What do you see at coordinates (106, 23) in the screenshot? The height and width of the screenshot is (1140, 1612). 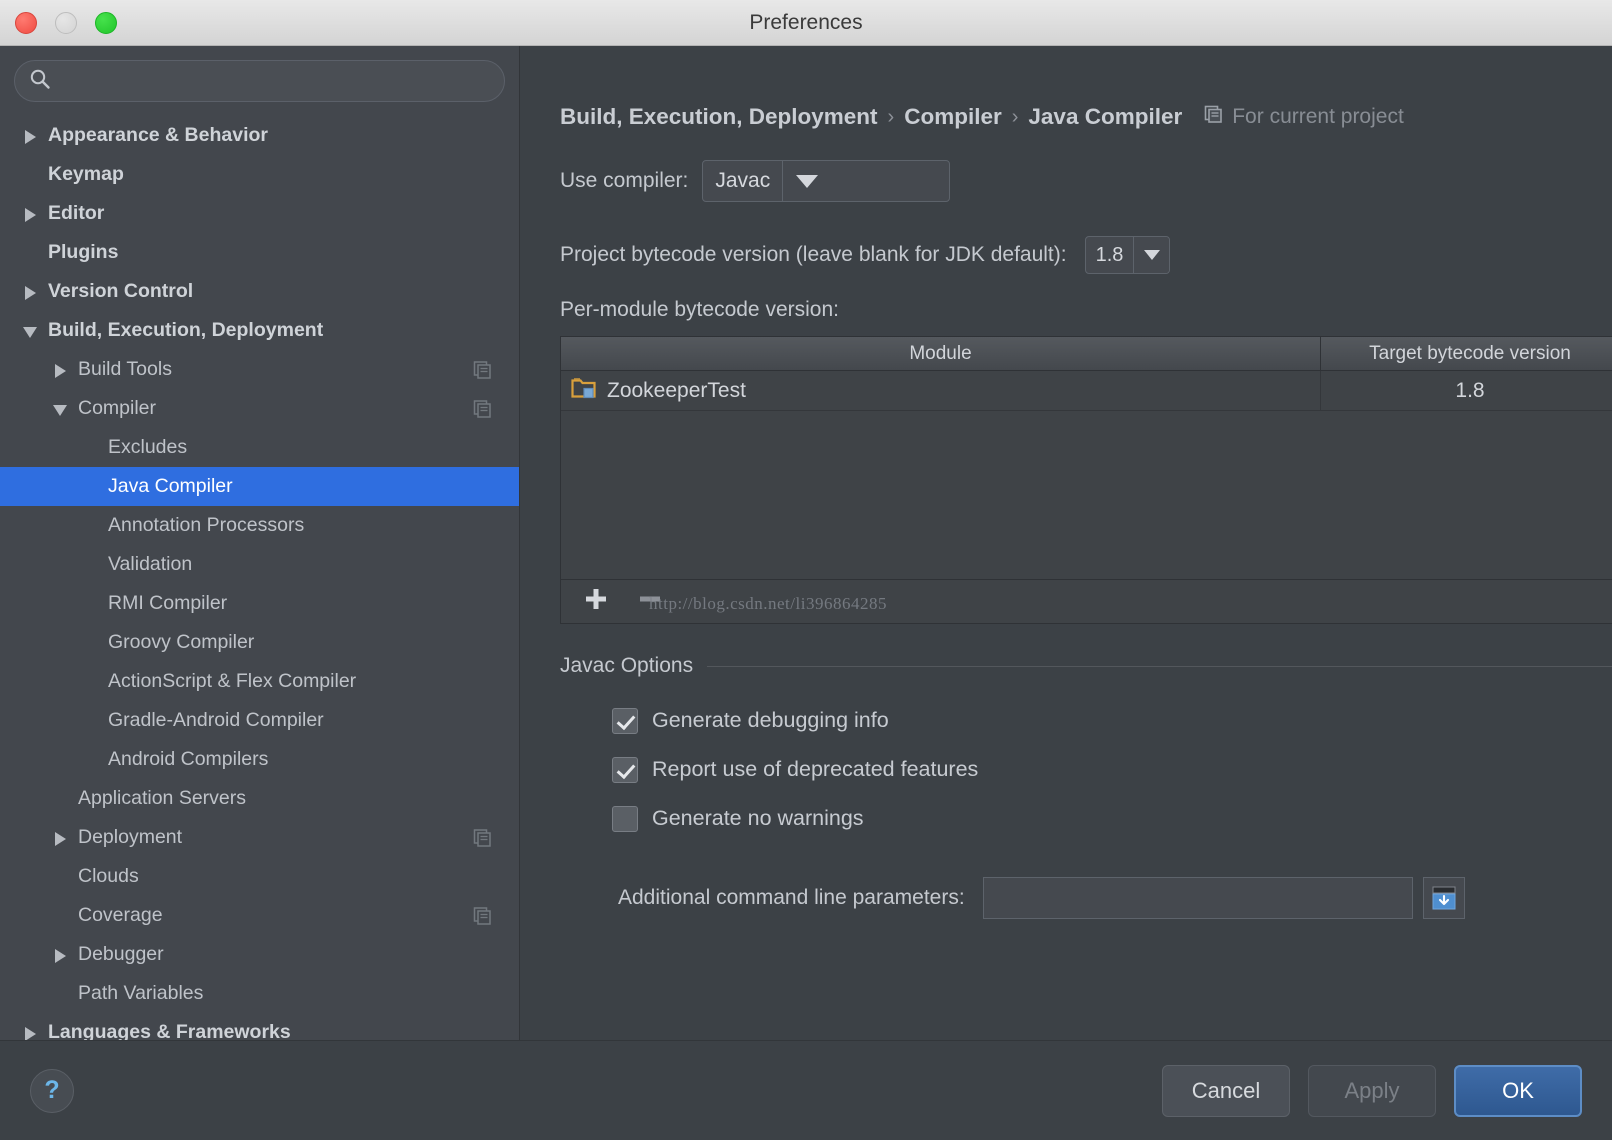 I see `maximize-button` at bounding box center [106, 23].